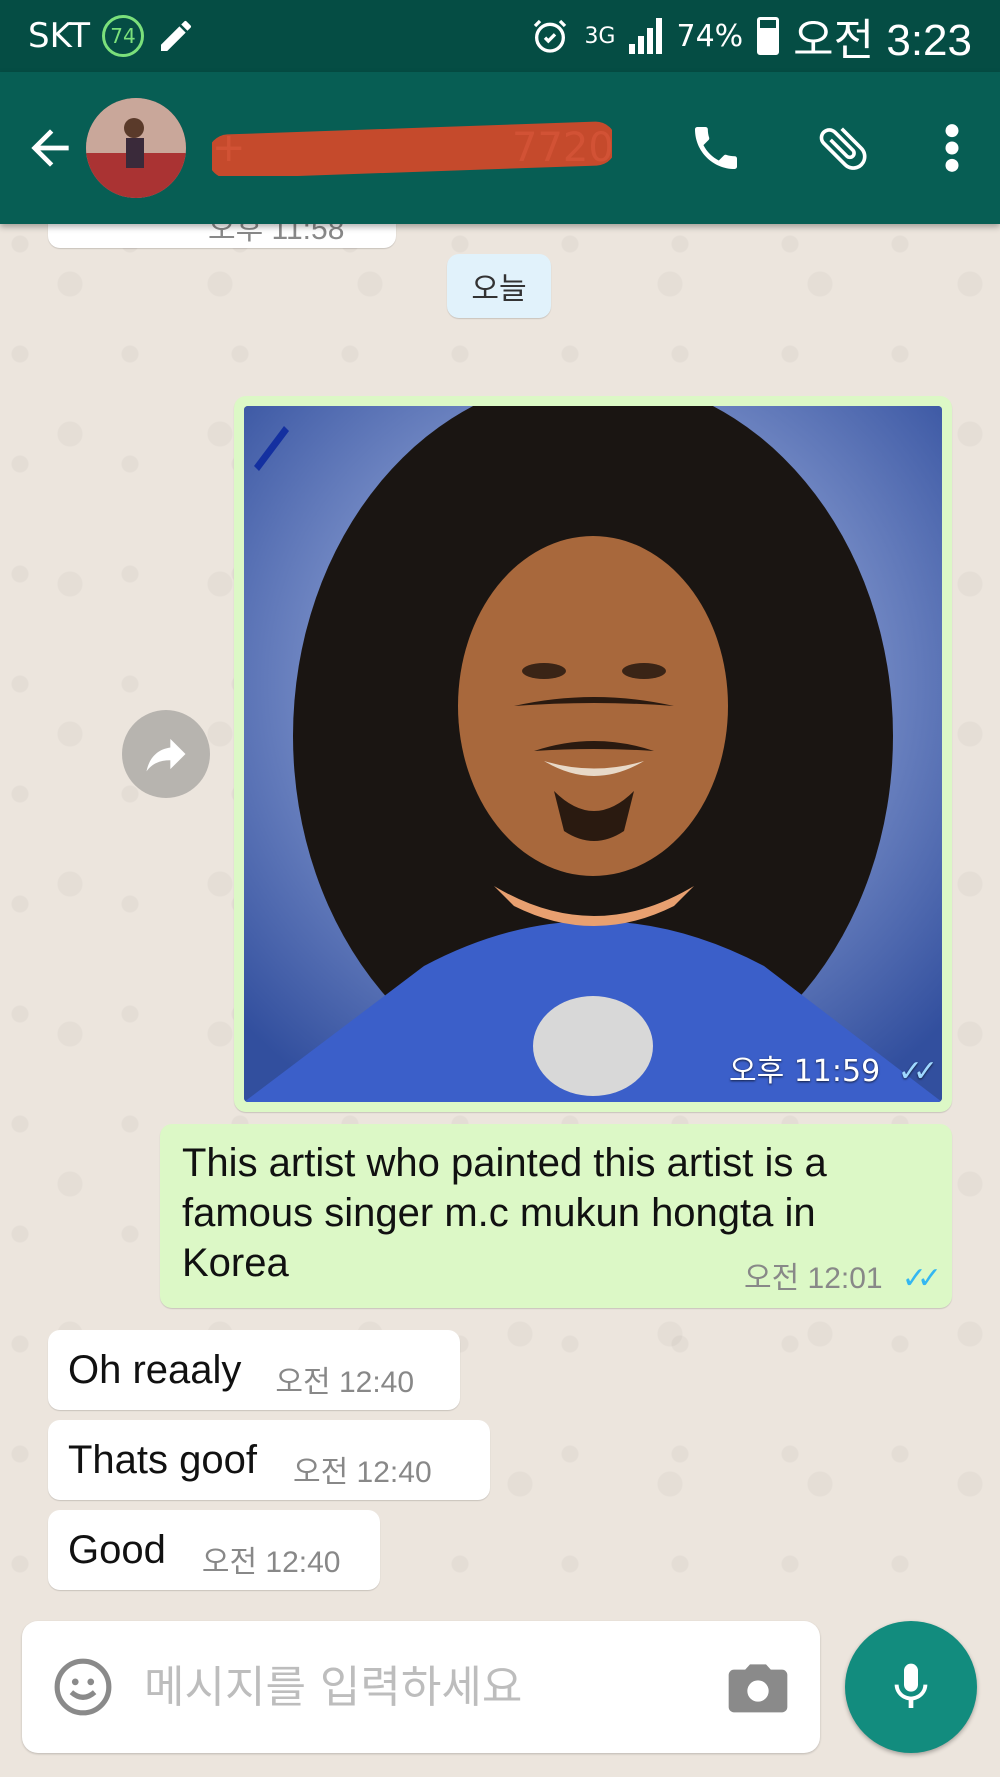 Image resolution: width=1000 pixels, height=1777 pixels. Describe the element at coordinates (804, 1071) in the screenshot. I see `photo-time: 오후 11:59` at that location.